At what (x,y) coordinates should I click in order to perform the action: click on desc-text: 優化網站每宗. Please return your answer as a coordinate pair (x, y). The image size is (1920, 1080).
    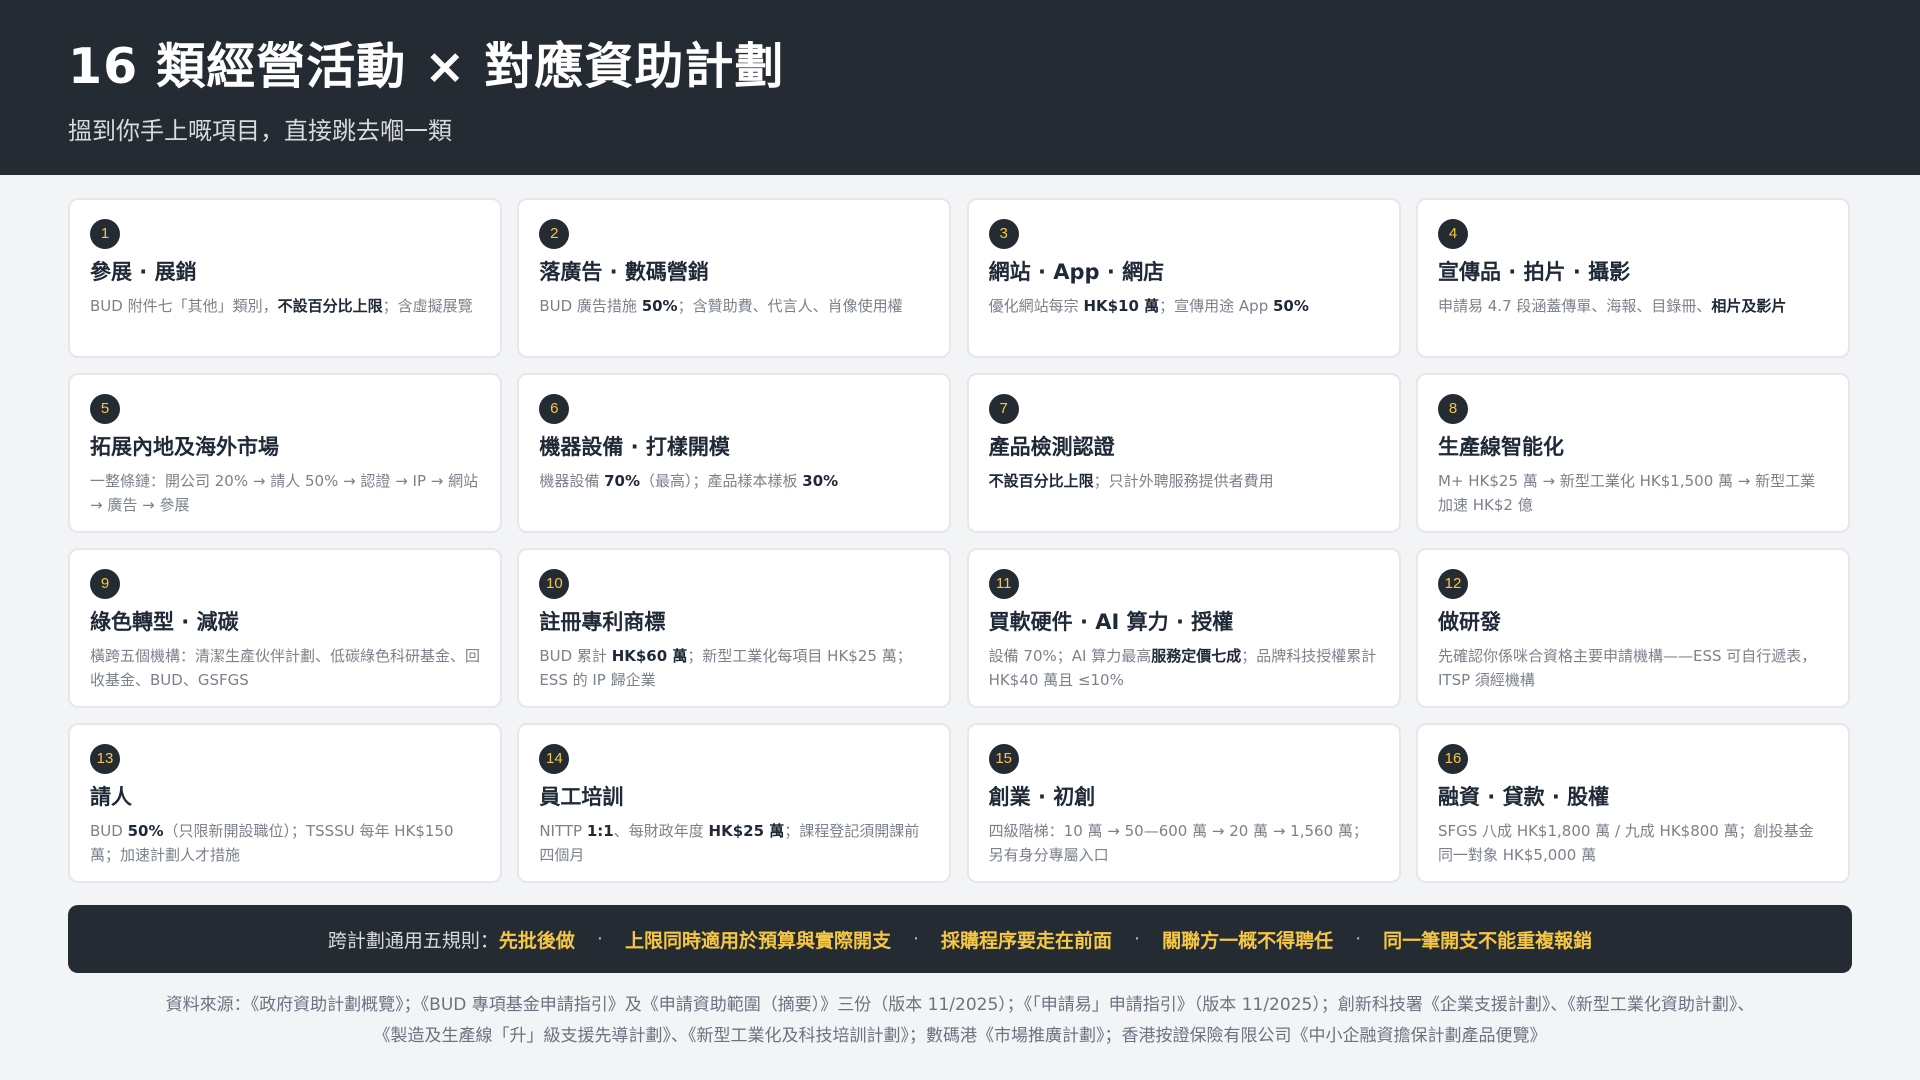
    Looking at the image, I should click on (1036, 306).